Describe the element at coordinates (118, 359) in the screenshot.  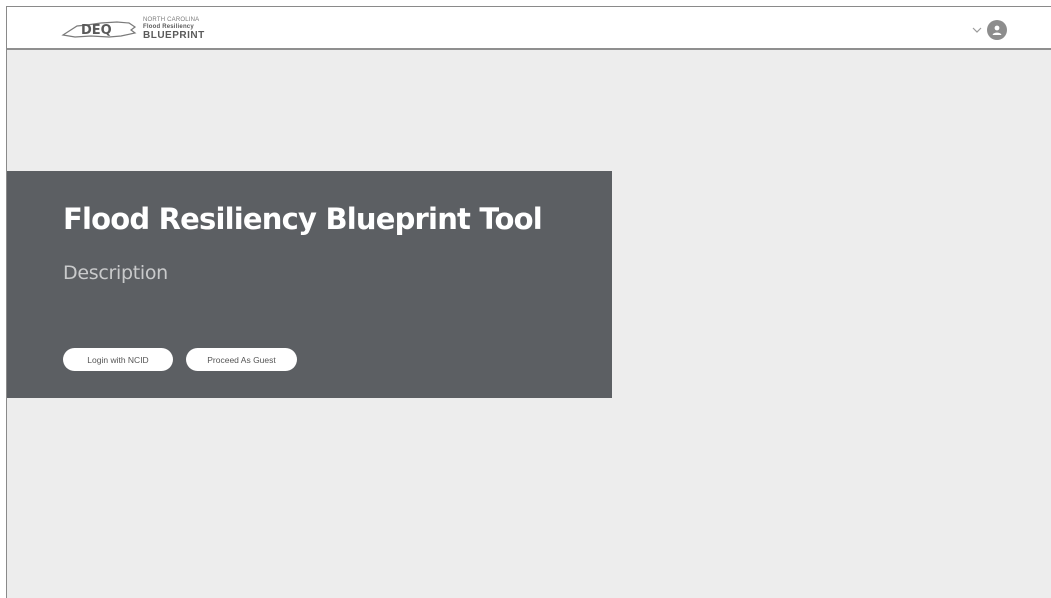
I see `login-ncid-button: Login with NCID` at that location.